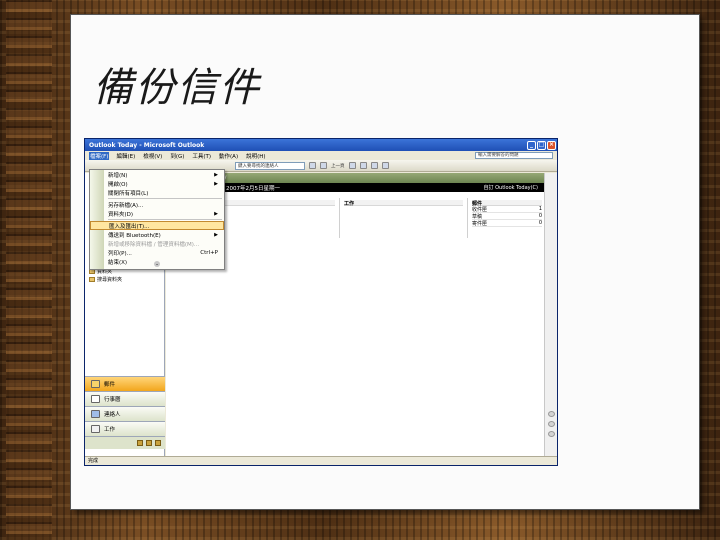  What do you see at coordinates (514, 155) in the screenshot?
I see `help-search-input: 輸入需要解答的問題` at bounding box center [514, 155].